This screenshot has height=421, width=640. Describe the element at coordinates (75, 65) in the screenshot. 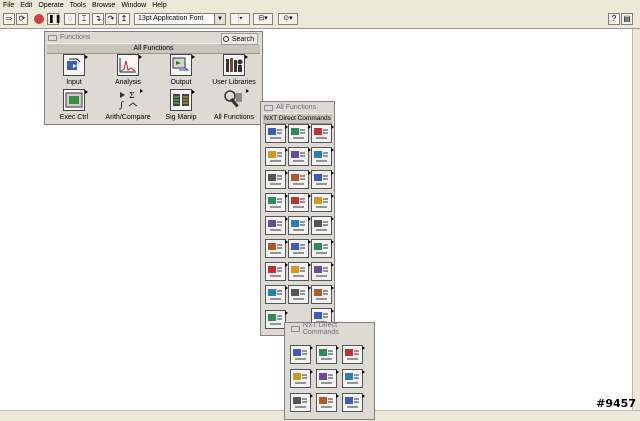

I see `input-icon` at that location.